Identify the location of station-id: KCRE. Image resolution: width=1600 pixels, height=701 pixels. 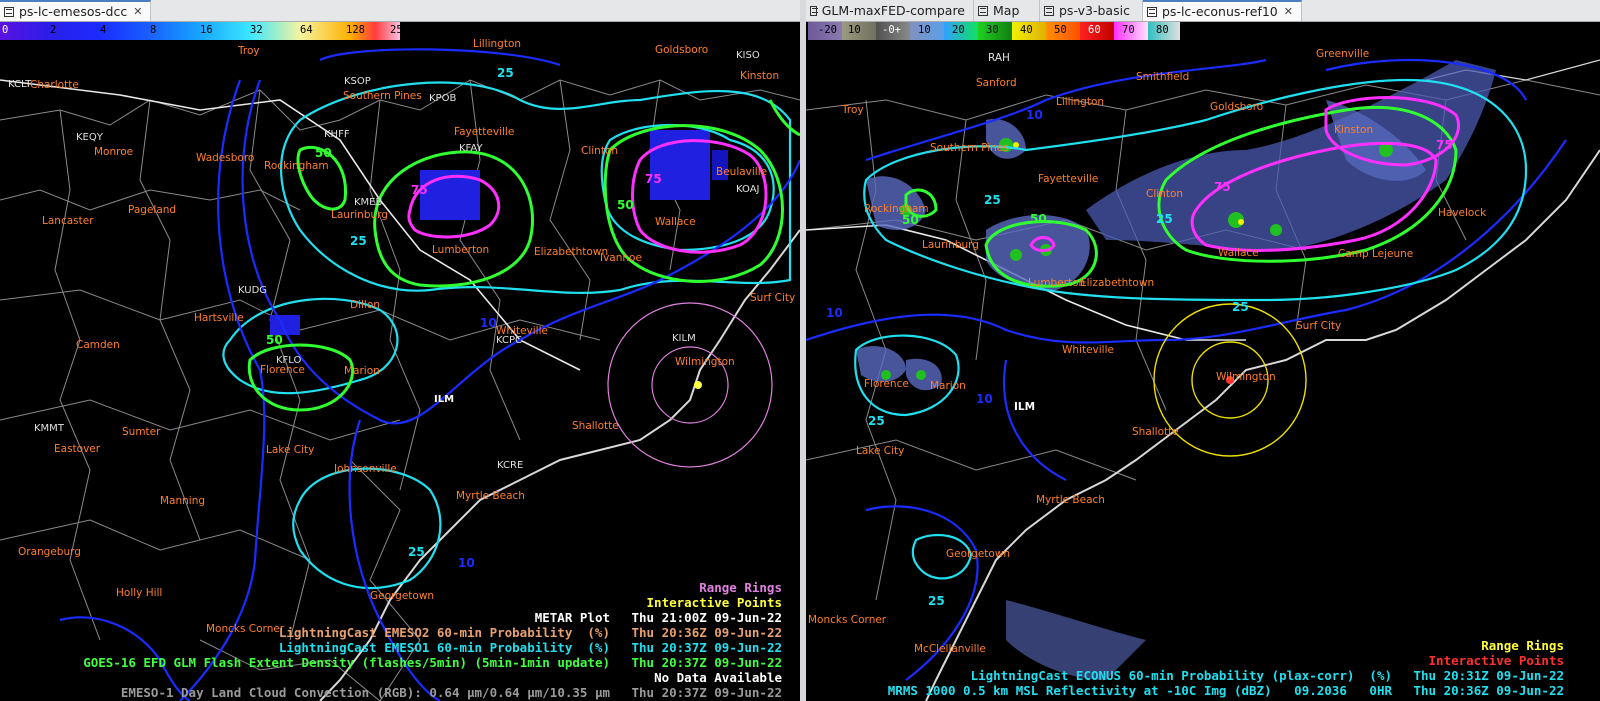
(510, 465).